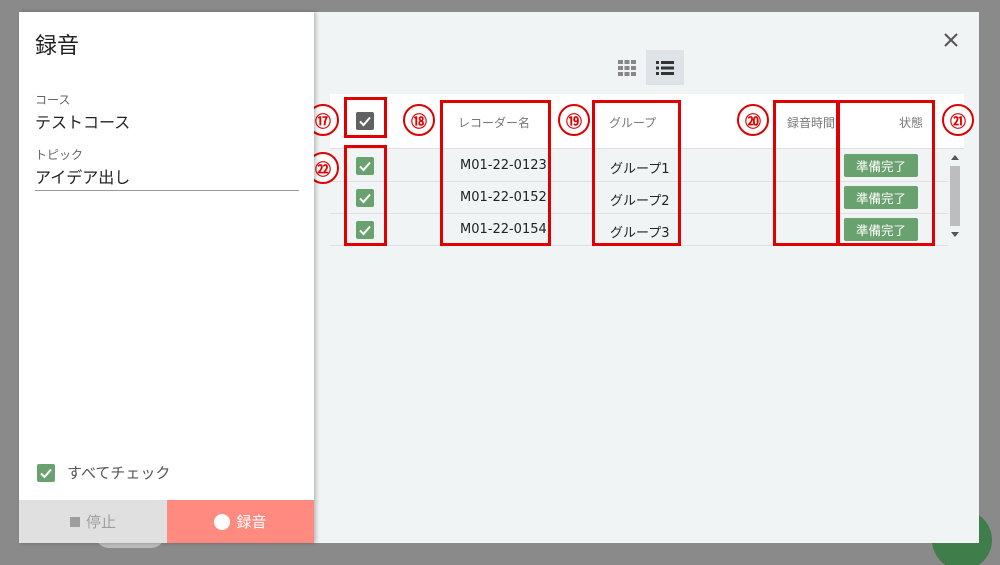  I want to click on topic-label: トピック, so click(59, 155).